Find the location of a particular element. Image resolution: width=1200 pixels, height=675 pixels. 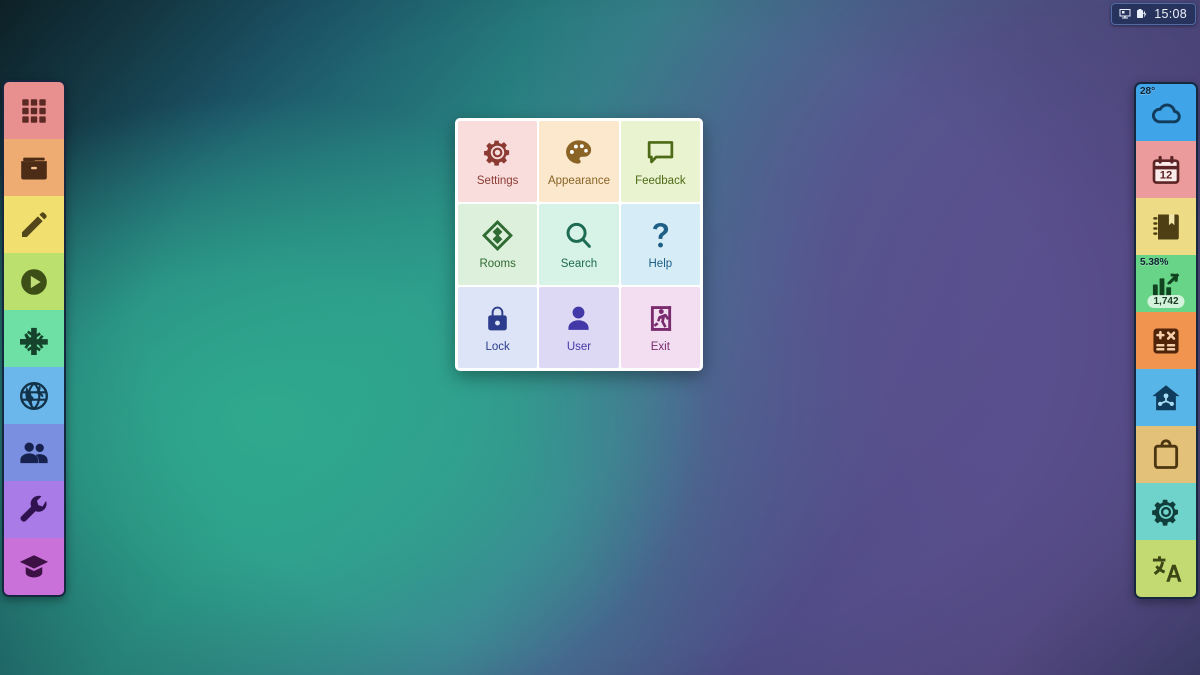

graduation-cap-icon is located at coordinates (34, 567).